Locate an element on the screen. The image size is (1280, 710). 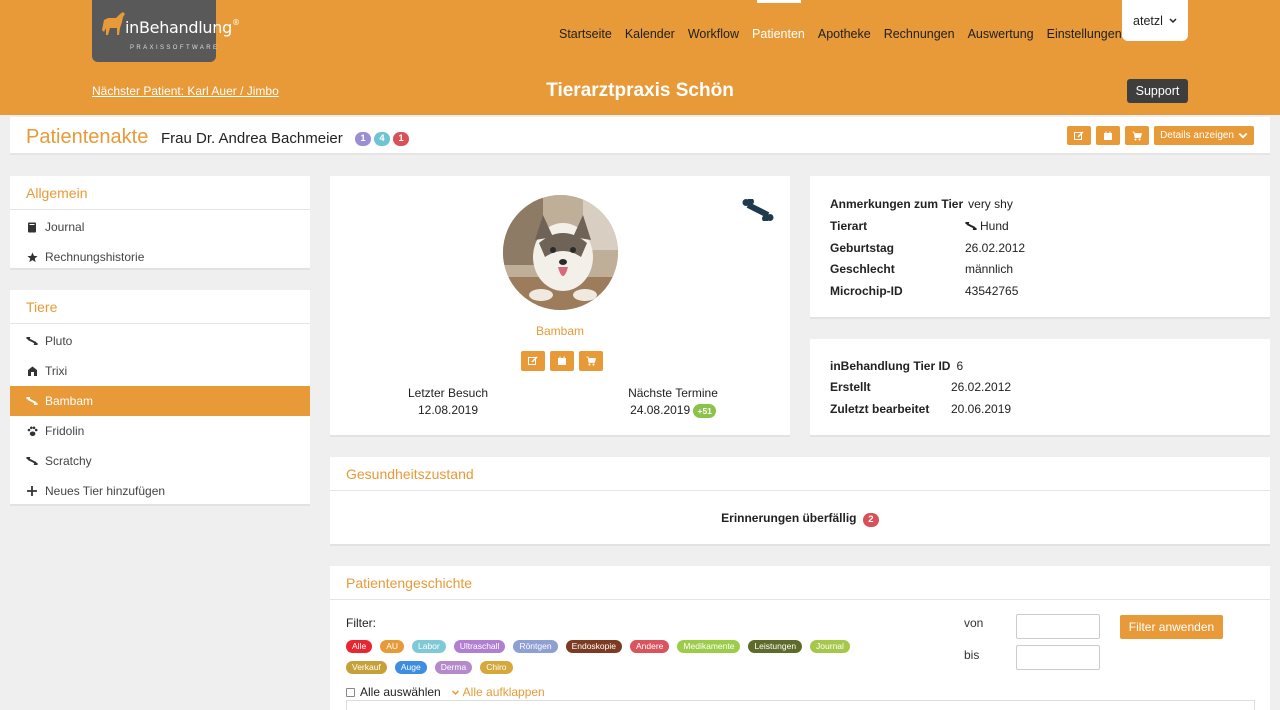
nav-kalender: Kalender is located at coordinates (650, 34).